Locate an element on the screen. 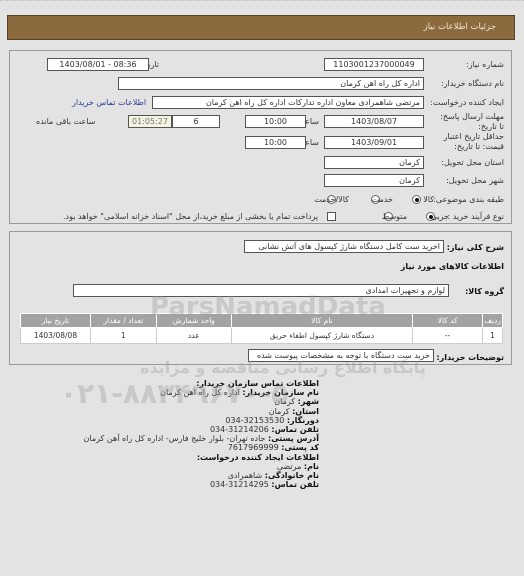 This screenshot has height=576, width=524. contact-province: استان: کرمان is located at coordinates (293, 411).